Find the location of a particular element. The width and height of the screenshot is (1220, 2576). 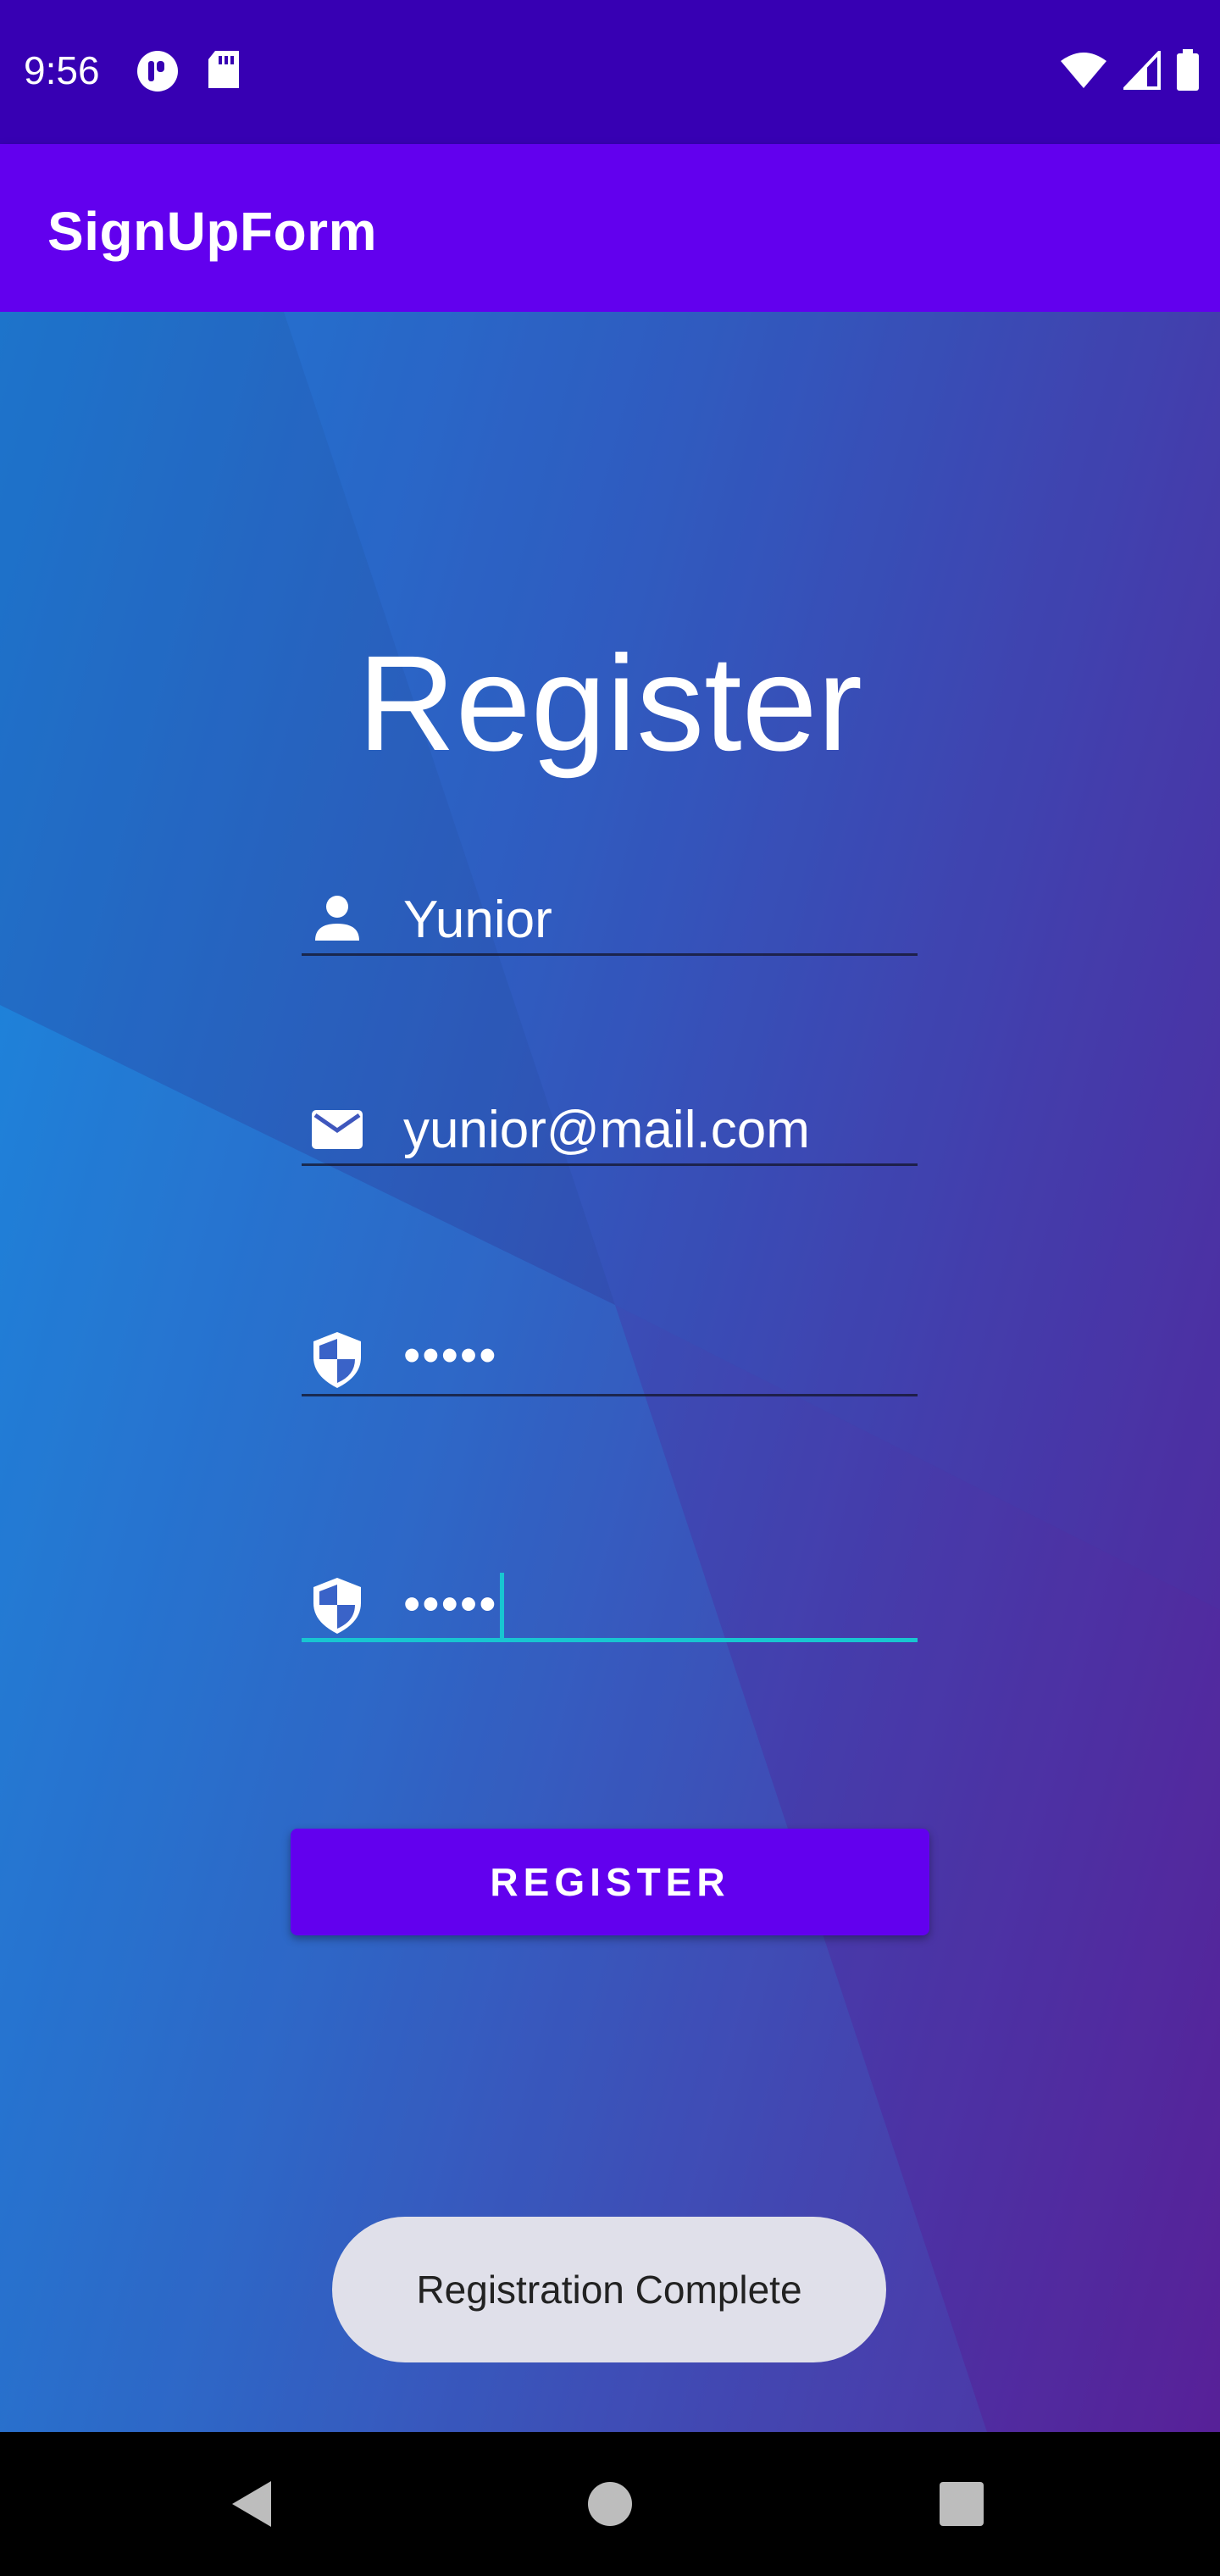

mail-icon is located at coordinates (337, 1129).